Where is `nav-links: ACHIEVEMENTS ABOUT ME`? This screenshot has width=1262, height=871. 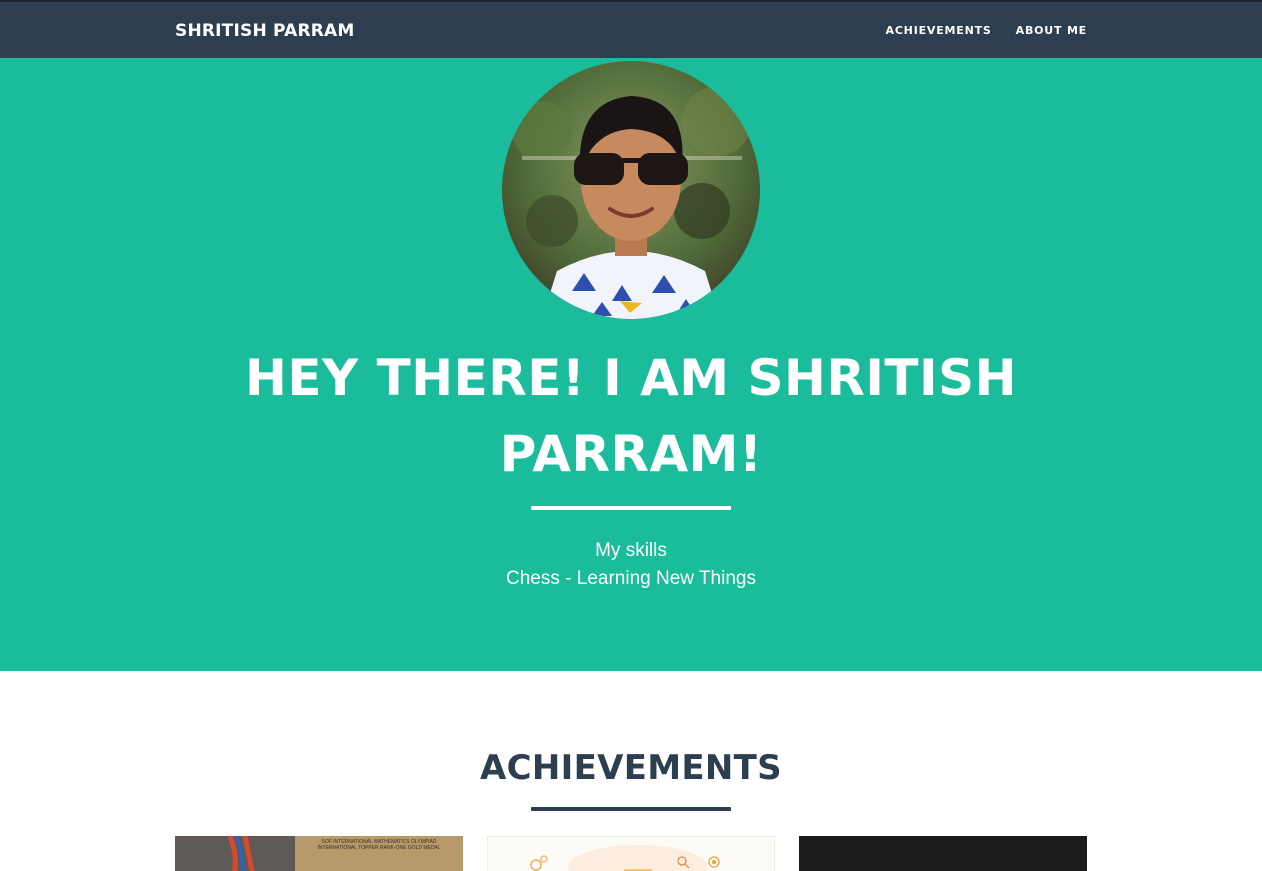 nav-links: ACHIEVEMENTS ABOUT ME is located at coordinates (987, 30).